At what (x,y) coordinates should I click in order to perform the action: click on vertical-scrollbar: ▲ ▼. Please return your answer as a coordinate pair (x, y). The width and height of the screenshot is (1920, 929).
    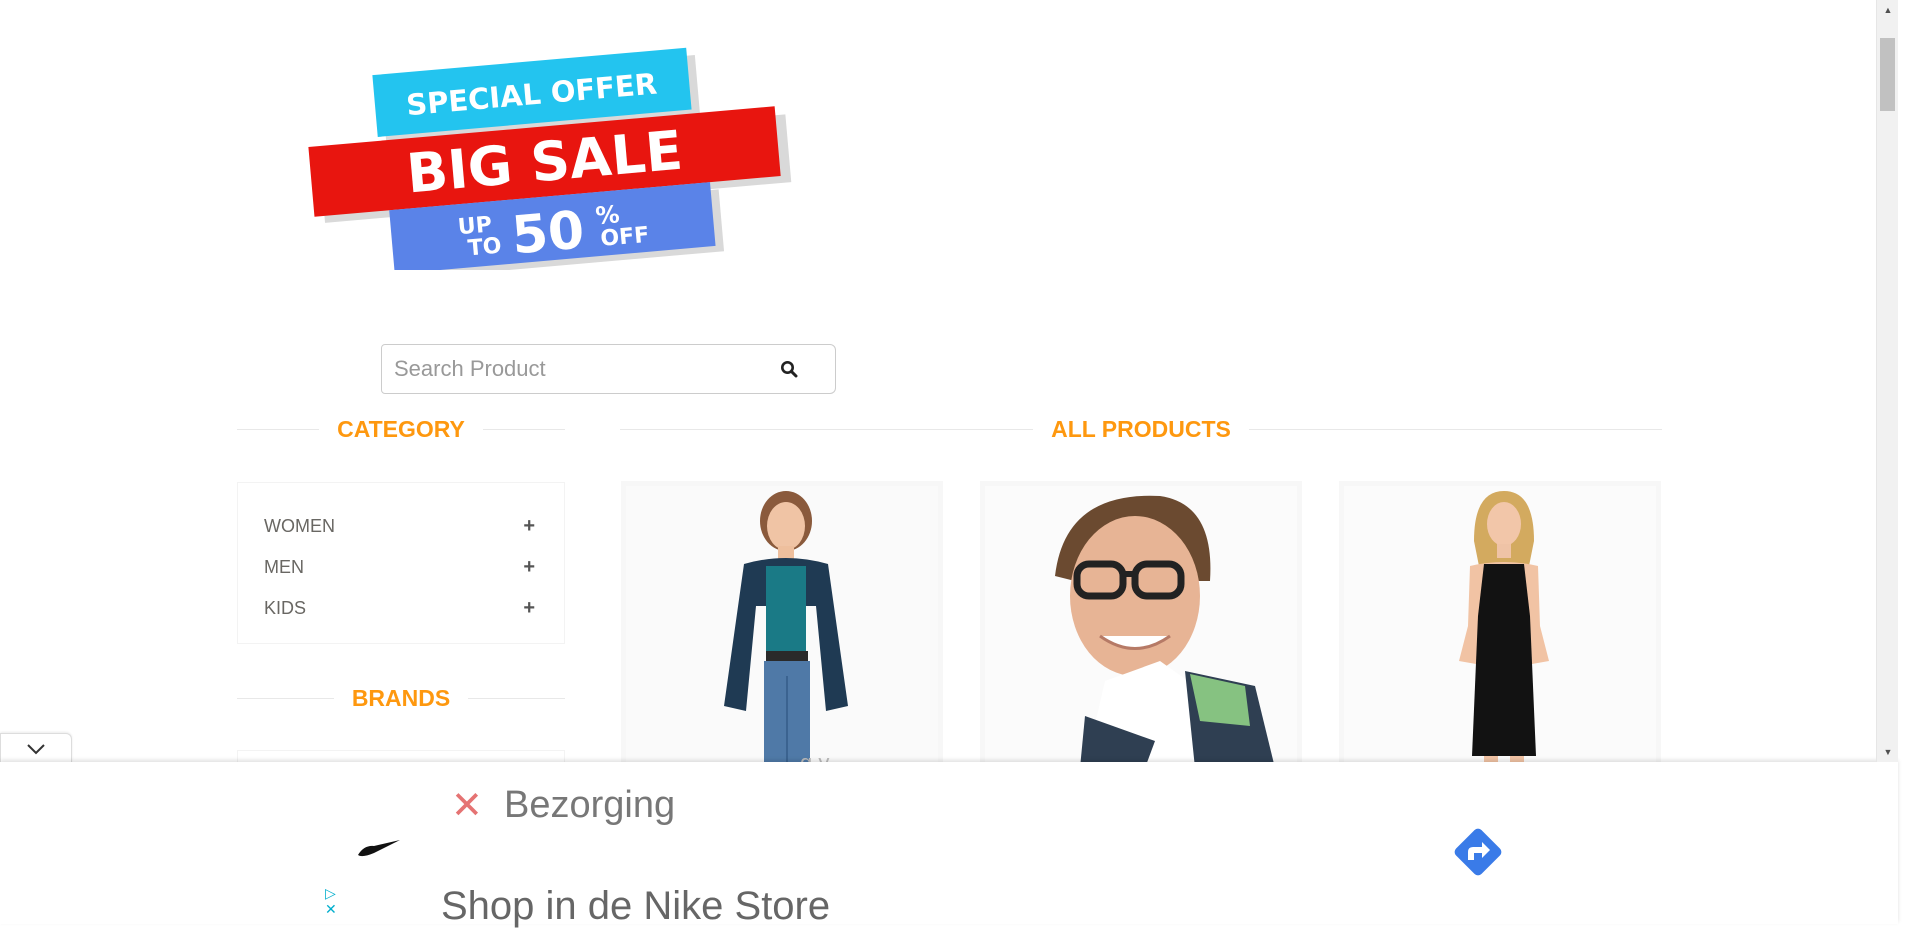
    Looking at the image, I should click on (1887, 381).